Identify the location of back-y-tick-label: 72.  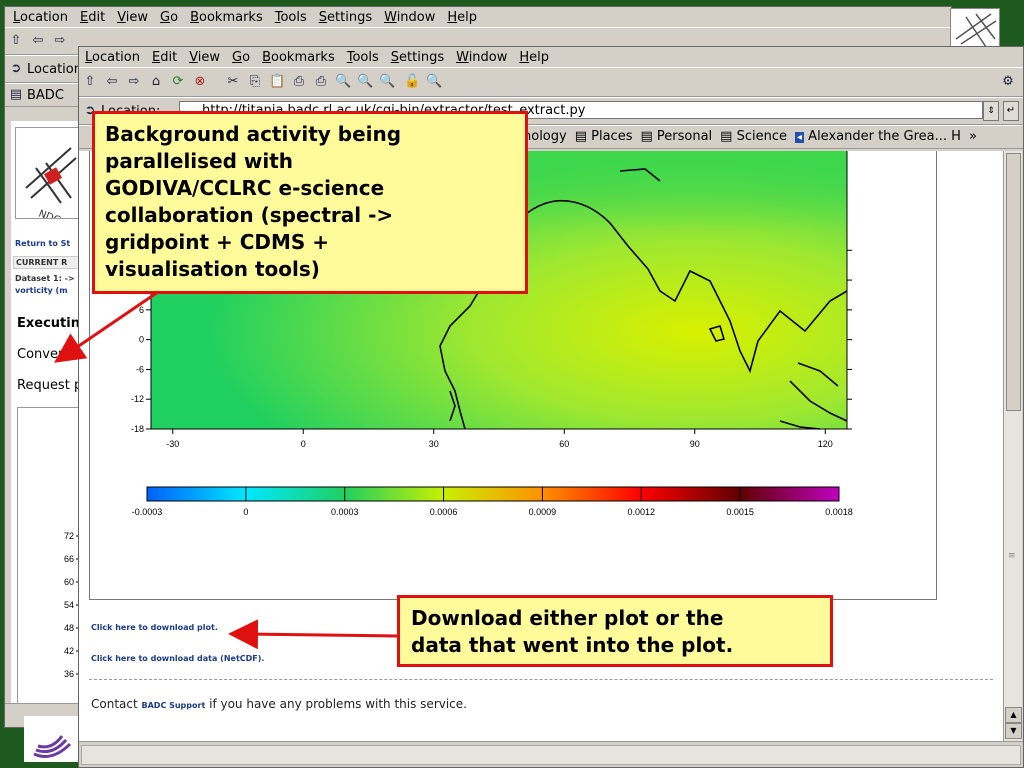
(69, 536).